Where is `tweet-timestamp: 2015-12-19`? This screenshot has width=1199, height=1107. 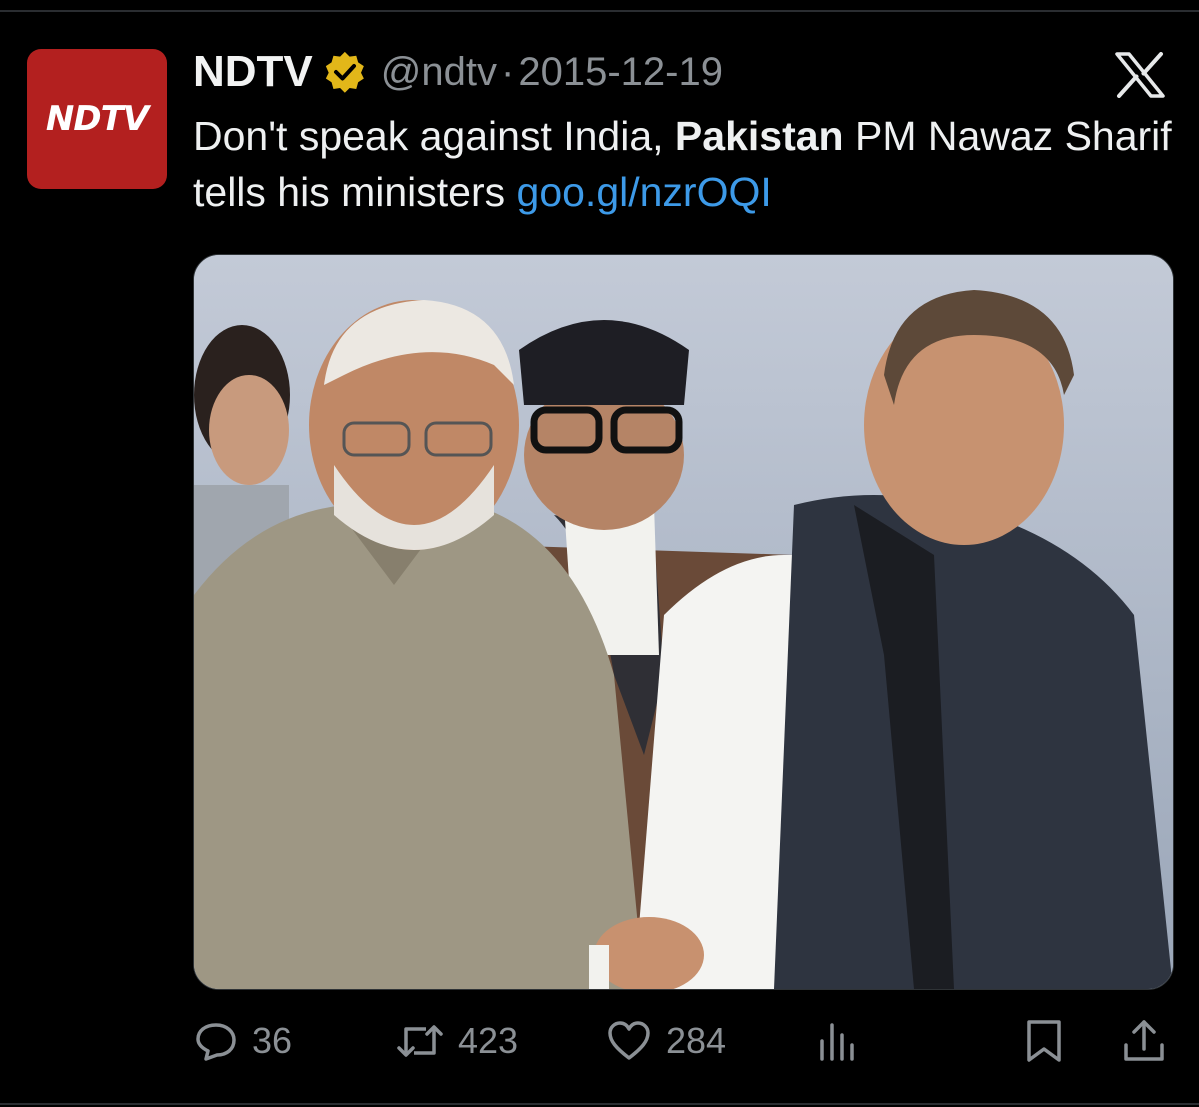
tweet-timestamp: 2015-12-19 is located at coordinates (620, 72).